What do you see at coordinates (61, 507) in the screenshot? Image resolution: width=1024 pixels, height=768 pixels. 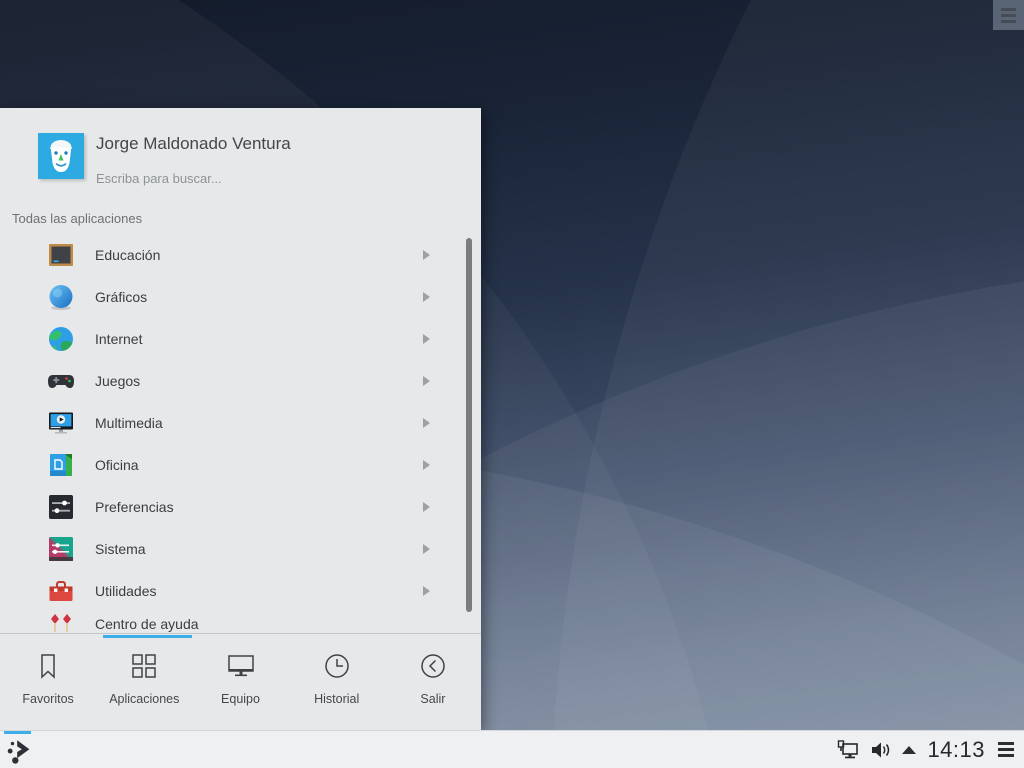 I see `sliders-dark-icon` at bounding box center [61, 507].